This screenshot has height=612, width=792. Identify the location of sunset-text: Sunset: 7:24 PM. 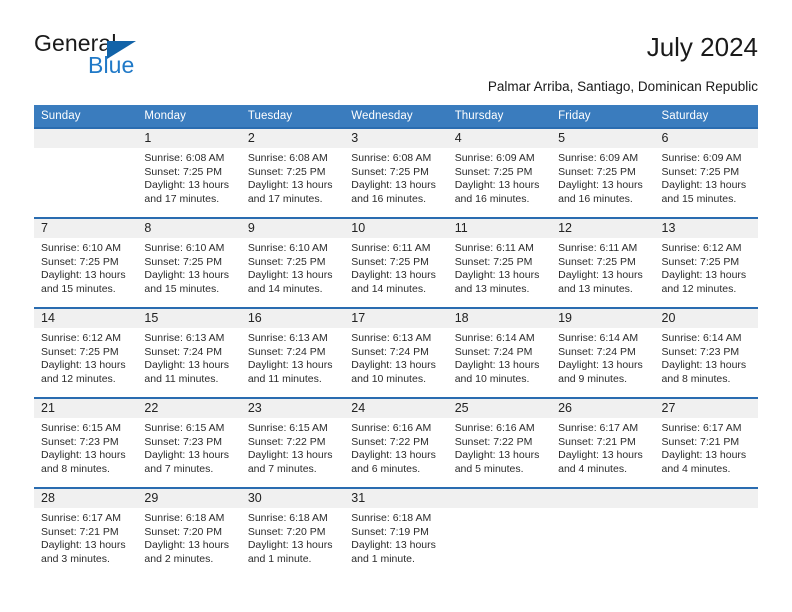
(183, 351).